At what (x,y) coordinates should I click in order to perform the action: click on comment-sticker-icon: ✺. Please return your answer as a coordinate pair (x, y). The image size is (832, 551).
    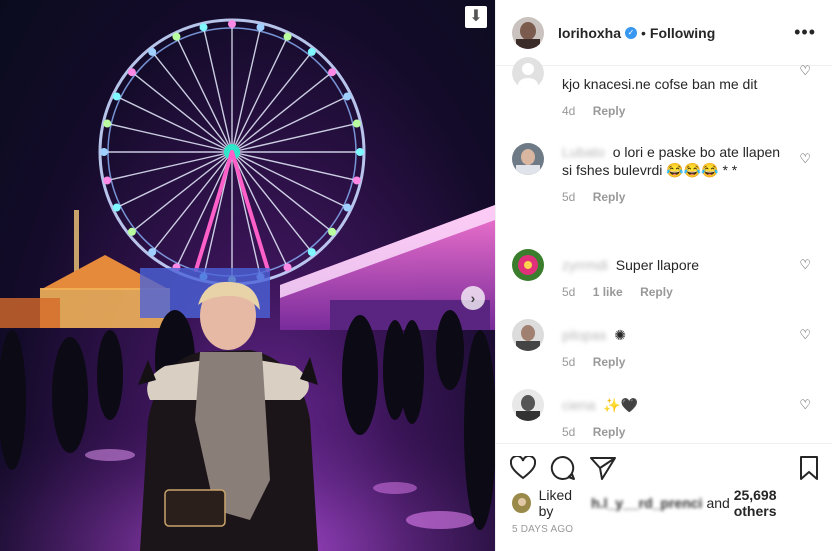
    Looking at the image, I should click on (620, 335).